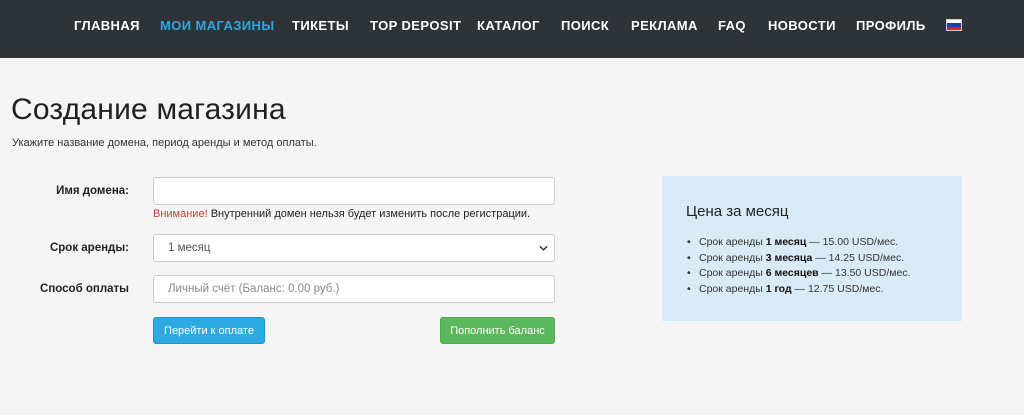 This screenshot has height=415, width=1024. What do you see at coordinates (209, 330) in the screenshot?
I see `go-to-payment-button: Перейти к оплате` at bounding box center [209, 330].